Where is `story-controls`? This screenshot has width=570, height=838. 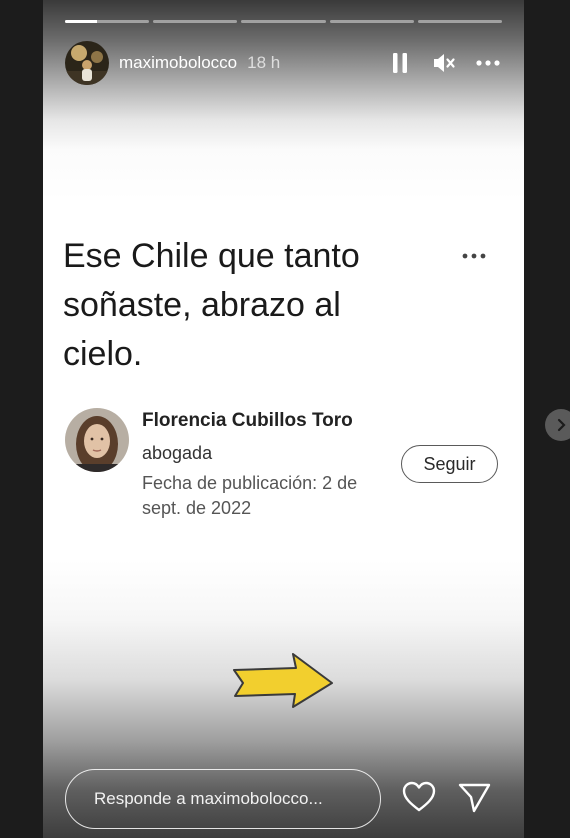
story-controls is located at coordinates (436, 63).